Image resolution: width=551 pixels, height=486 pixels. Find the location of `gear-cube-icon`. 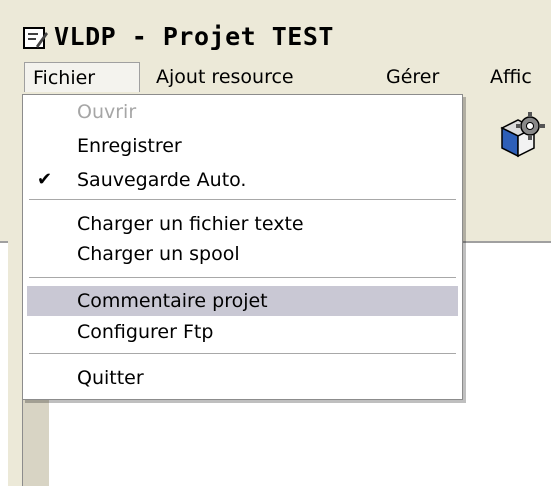

gear-cube-icon is located at coordinates (517, 133).